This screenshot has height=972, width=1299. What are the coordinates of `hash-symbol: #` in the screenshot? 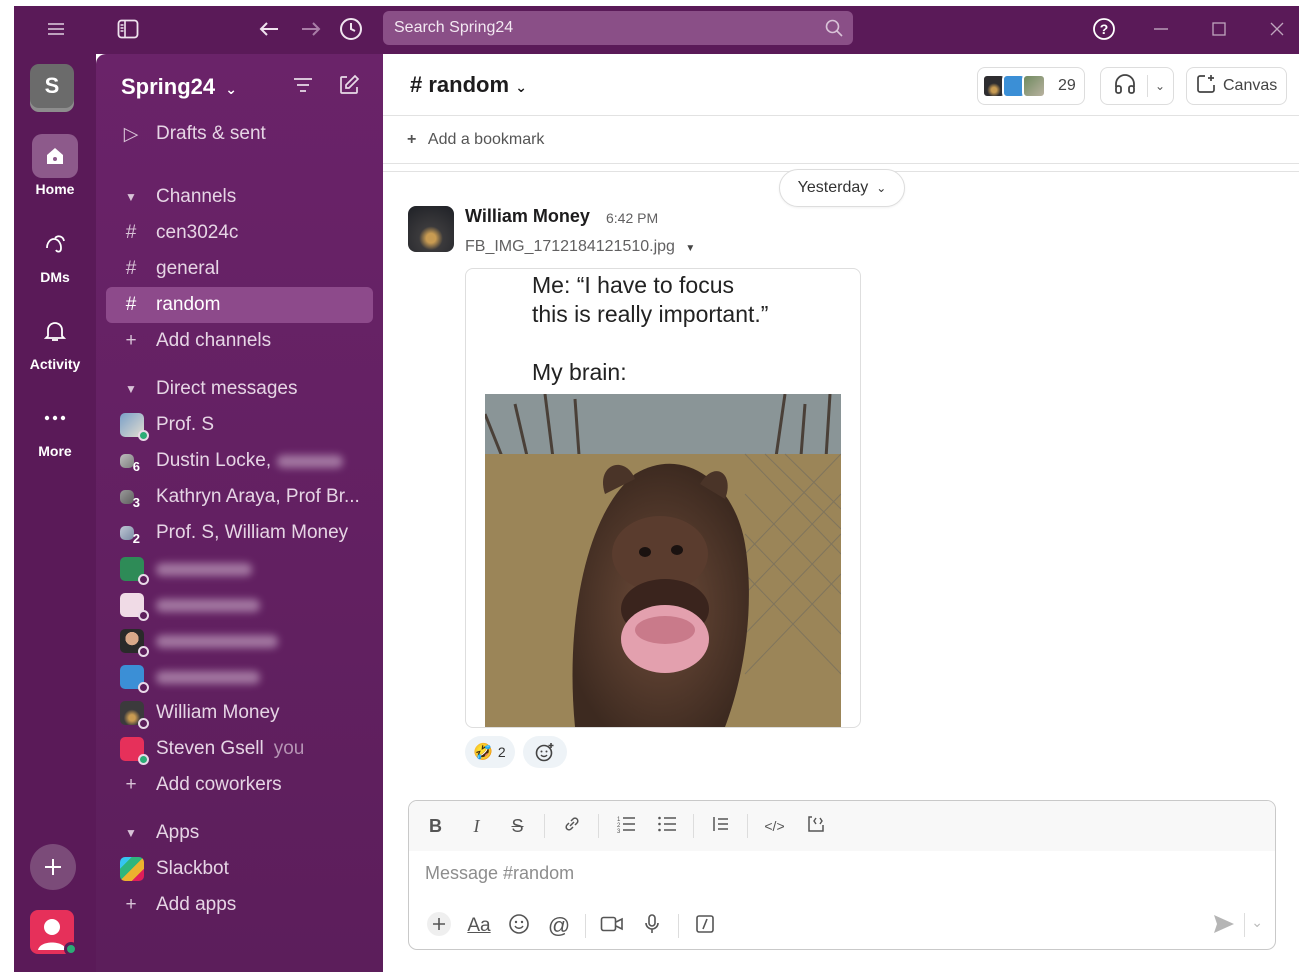 It's located at (416, 84).